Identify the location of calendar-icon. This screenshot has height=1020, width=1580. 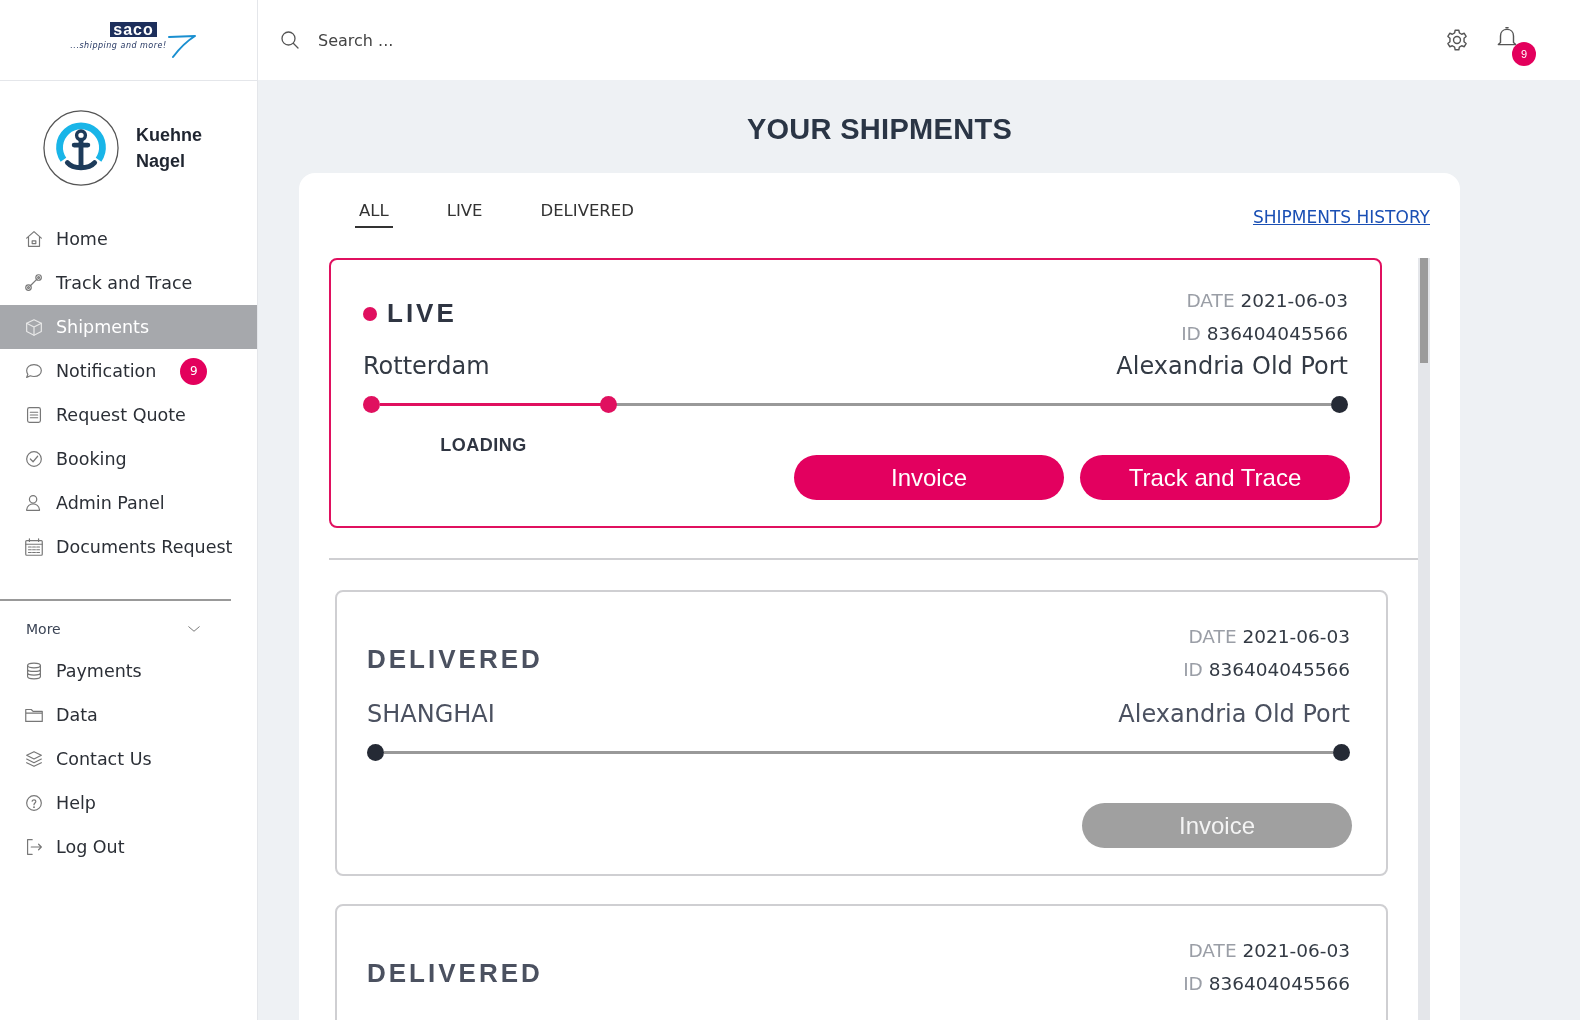
(34, 547).